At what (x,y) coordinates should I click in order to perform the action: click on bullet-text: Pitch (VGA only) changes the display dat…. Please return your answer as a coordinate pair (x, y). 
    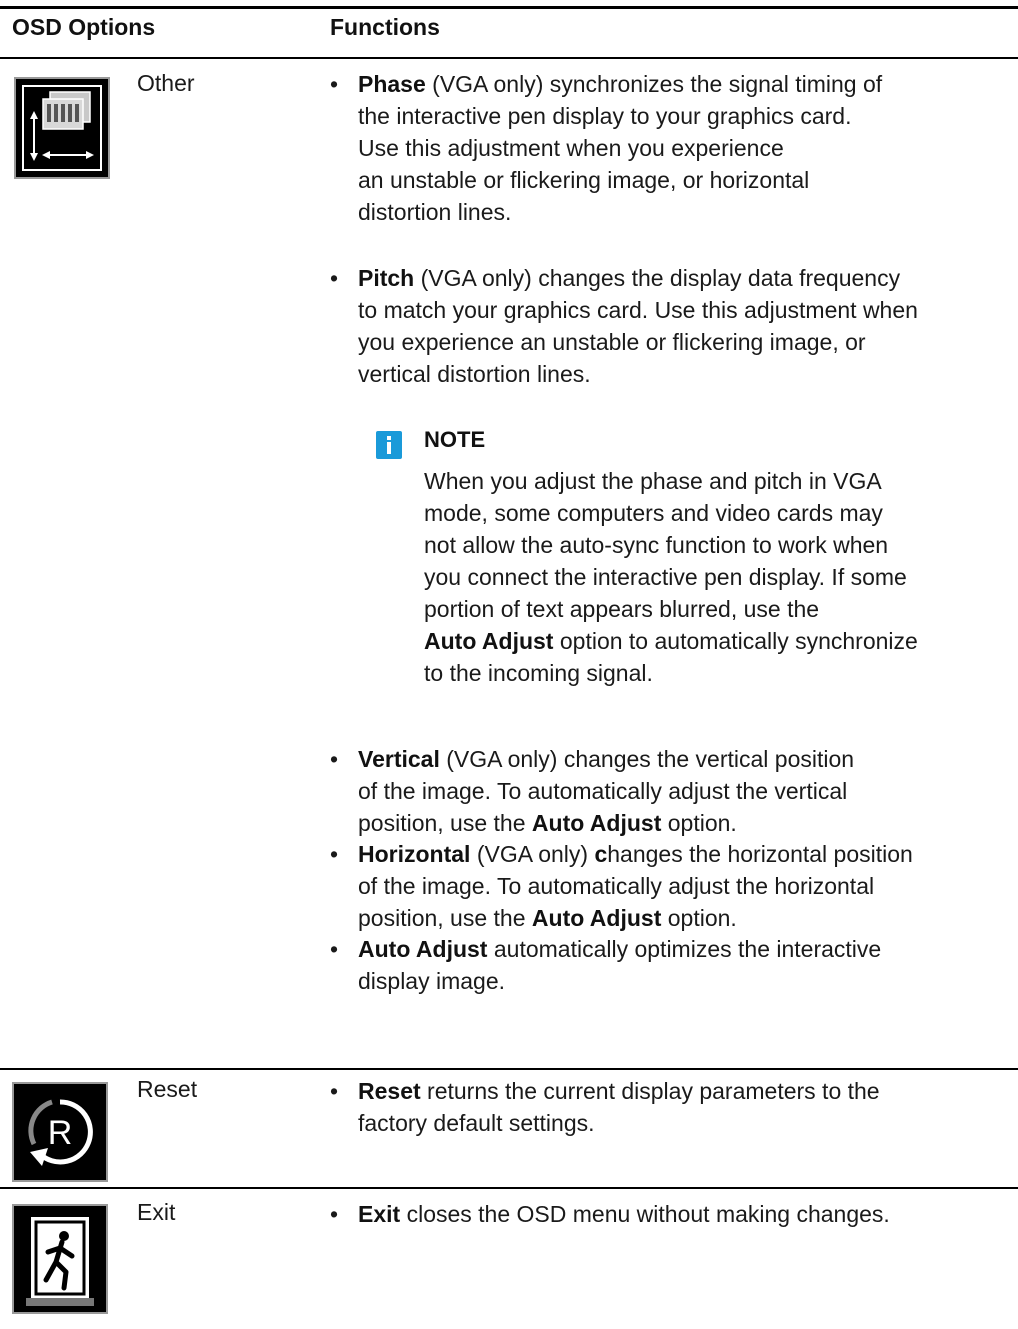
    Looking at the image, I should click on (638, 326).